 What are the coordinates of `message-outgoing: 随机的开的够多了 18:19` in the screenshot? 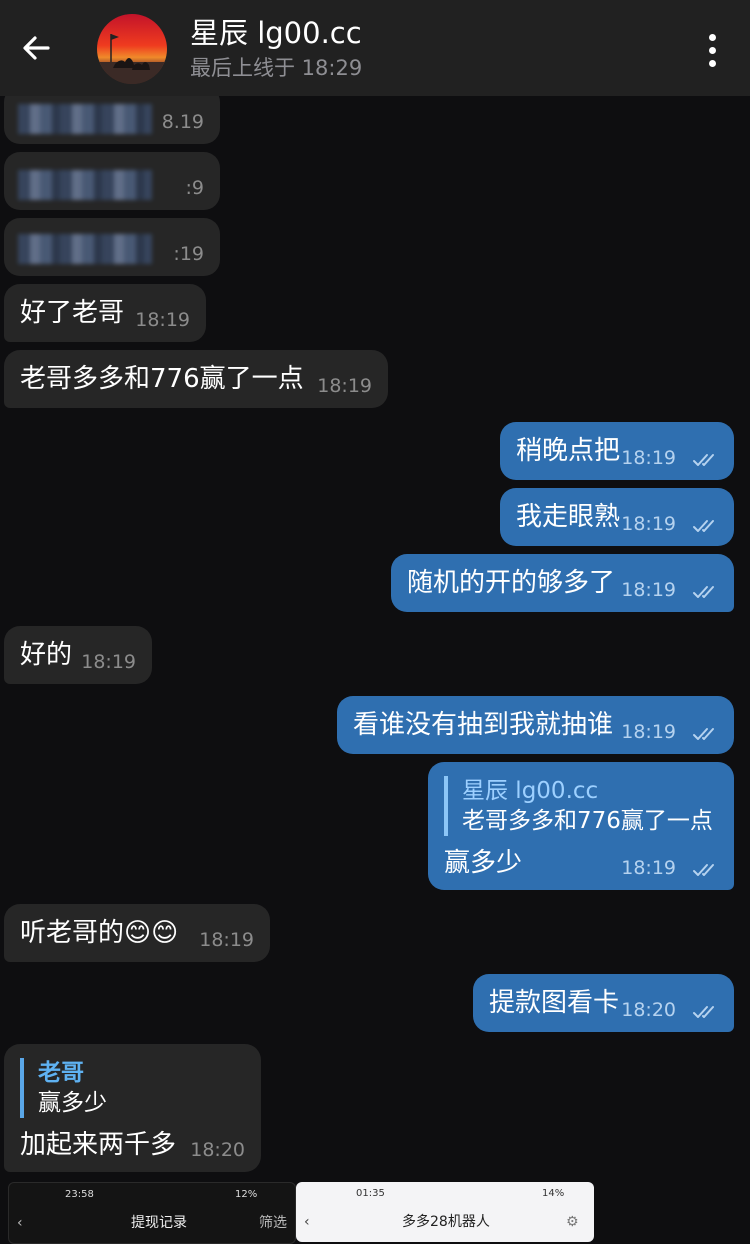 It's located at (562, 583).